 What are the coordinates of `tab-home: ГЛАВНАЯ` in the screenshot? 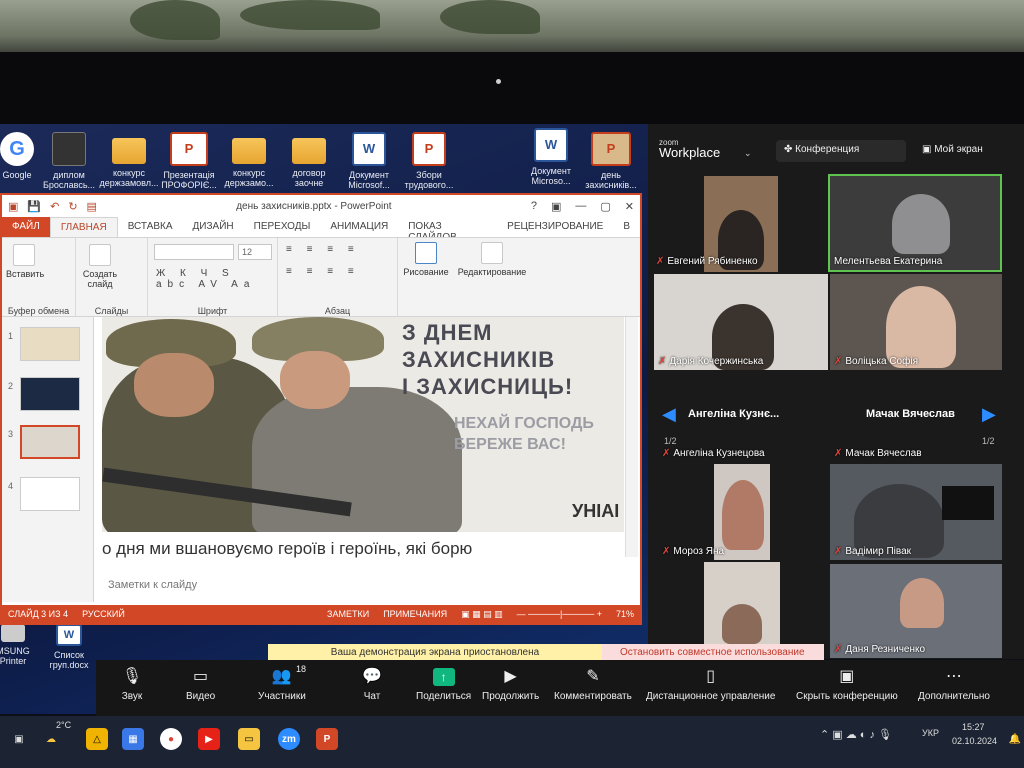 It's located at (83, 227).